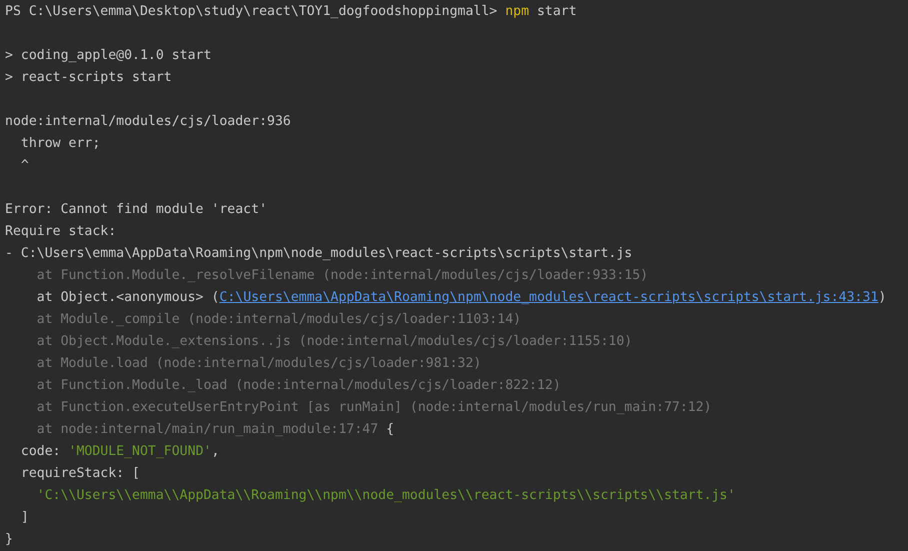 Image resolution: width=908 pixels, height=551 pixels. What do you see at coordinates (389, 429) in the screenshot?
I see `terminal-text: {` at bounding box center [389, 429].